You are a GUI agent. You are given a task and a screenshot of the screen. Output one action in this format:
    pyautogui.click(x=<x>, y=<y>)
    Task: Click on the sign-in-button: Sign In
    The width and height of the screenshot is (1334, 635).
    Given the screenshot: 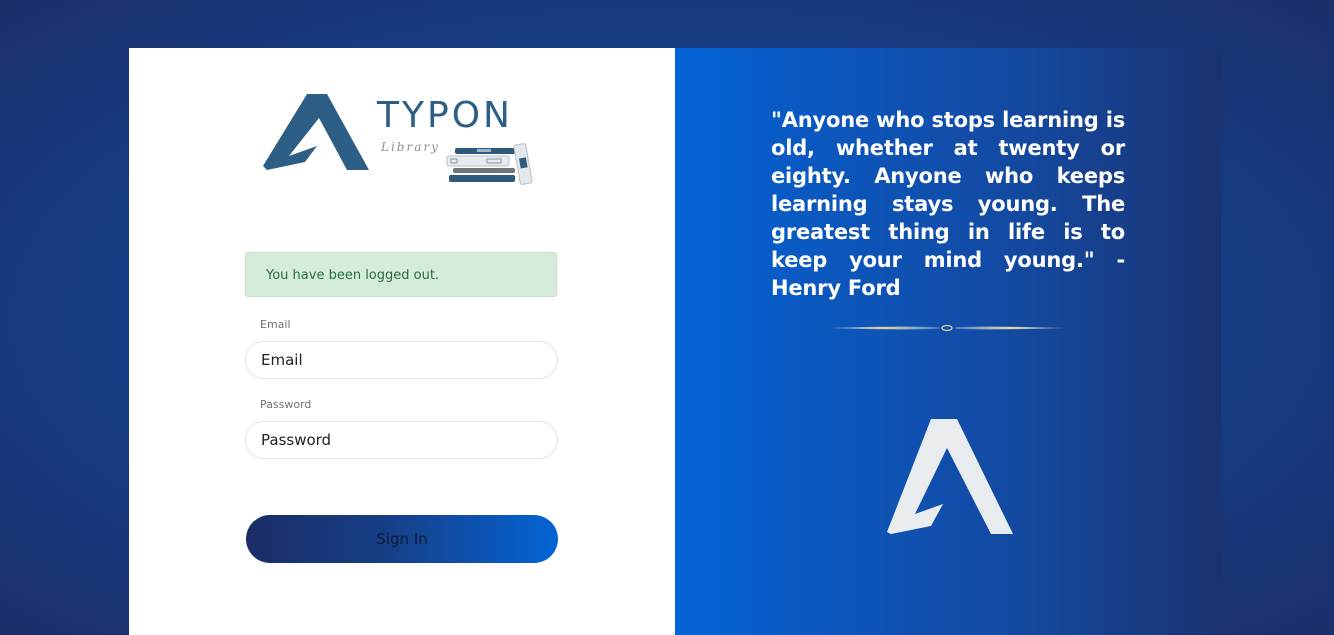 What is the action you would take?
    pyautogui.click(x=402, y=539)
    